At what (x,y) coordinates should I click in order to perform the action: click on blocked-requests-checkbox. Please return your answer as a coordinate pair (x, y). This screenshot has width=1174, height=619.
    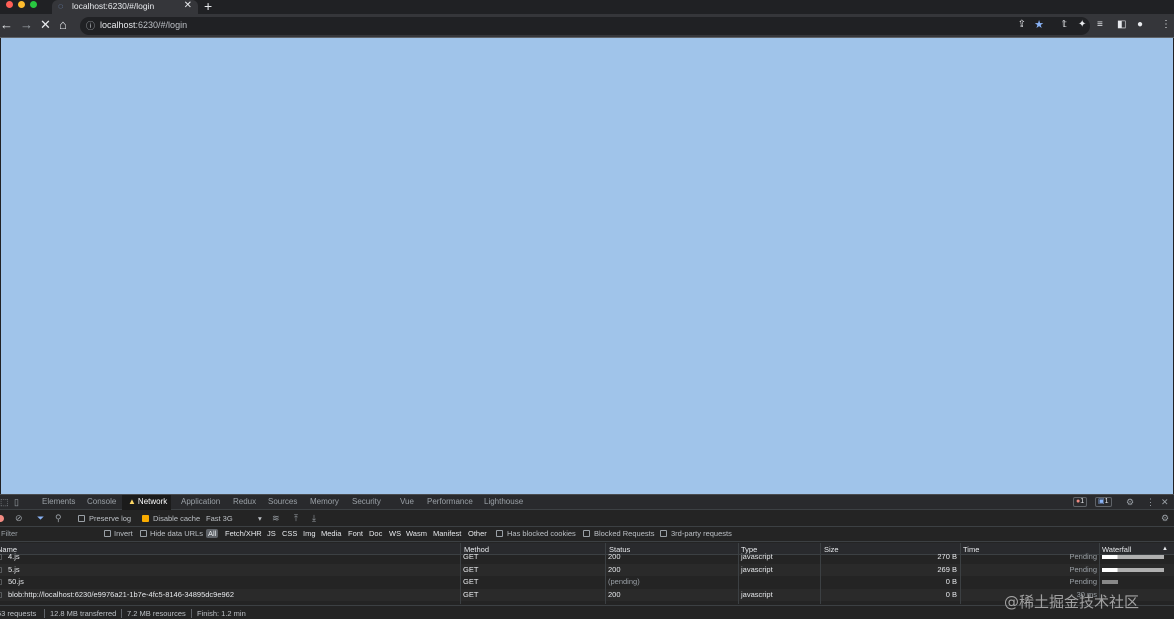
    Looking at the image, I should click on (586, 533).